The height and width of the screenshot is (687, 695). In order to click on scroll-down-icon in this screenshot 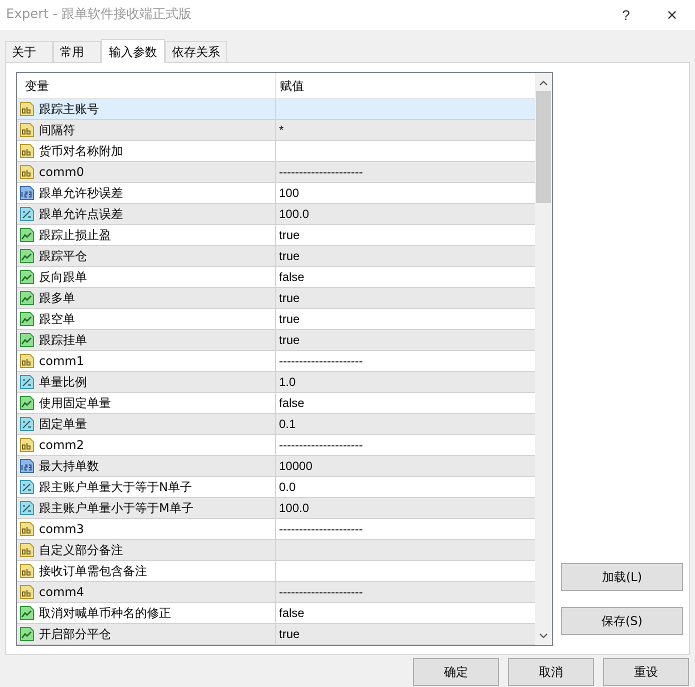, I will do `click(543, 636)`.